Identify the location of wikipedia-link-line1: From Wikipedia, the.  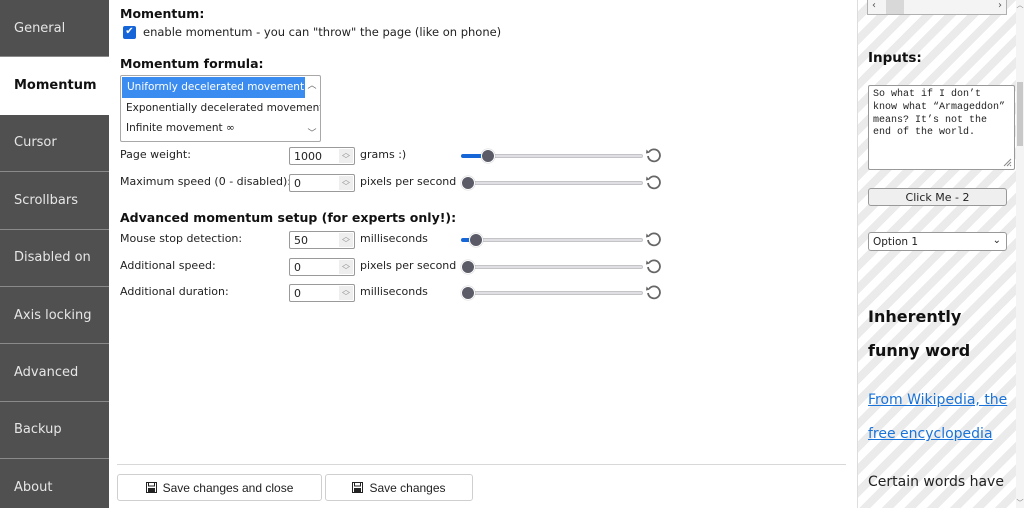
(937, 400).